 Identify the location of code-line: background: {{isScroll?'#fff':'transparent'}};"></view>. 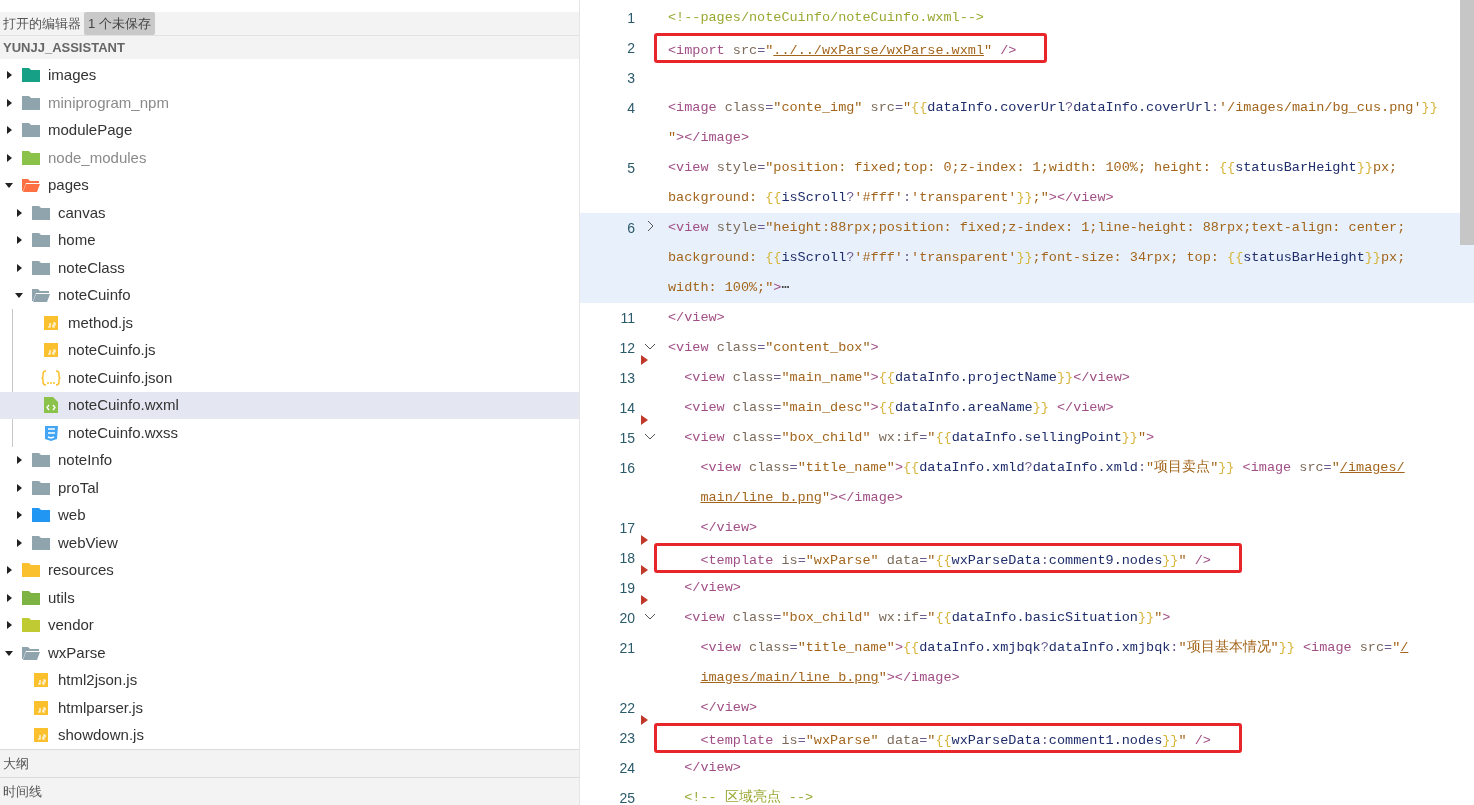
(891, 198).